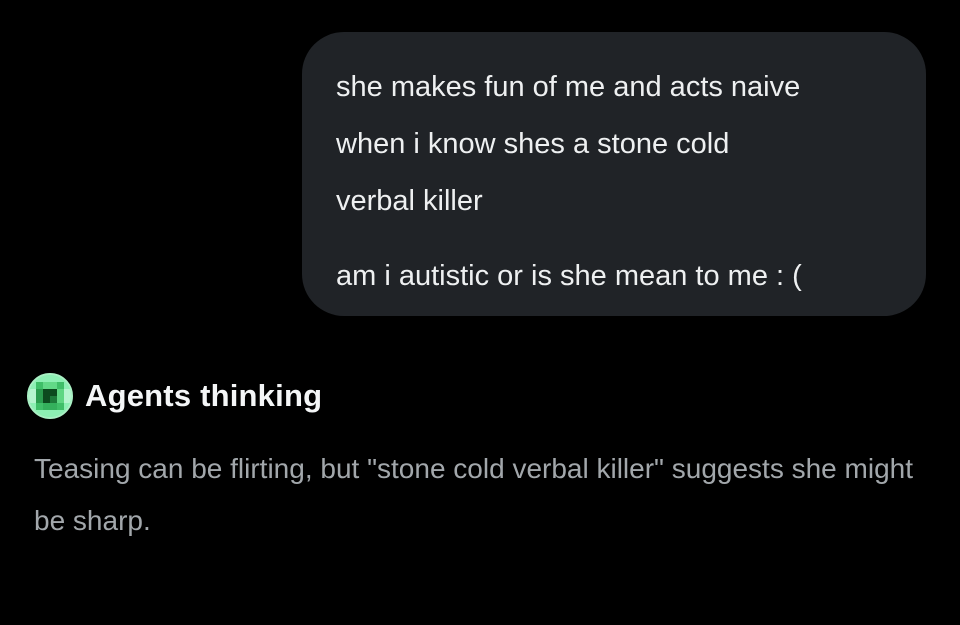  What do you see at coordinates (409, 201) in the screenshot?
I see `user-message-line: verbal killer` at bounding box center [409, 201].